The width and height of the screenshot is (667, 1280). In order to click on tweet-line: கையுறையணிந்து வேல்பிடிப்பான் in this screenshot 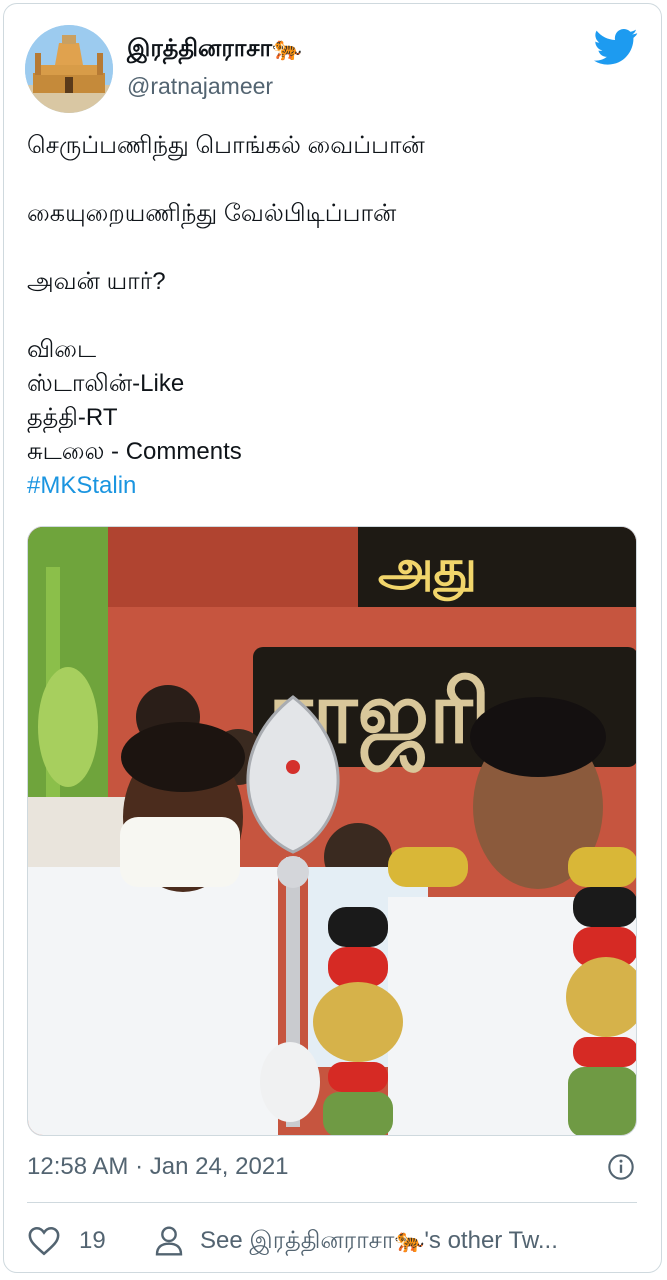, I will do `click(212, 213)`.